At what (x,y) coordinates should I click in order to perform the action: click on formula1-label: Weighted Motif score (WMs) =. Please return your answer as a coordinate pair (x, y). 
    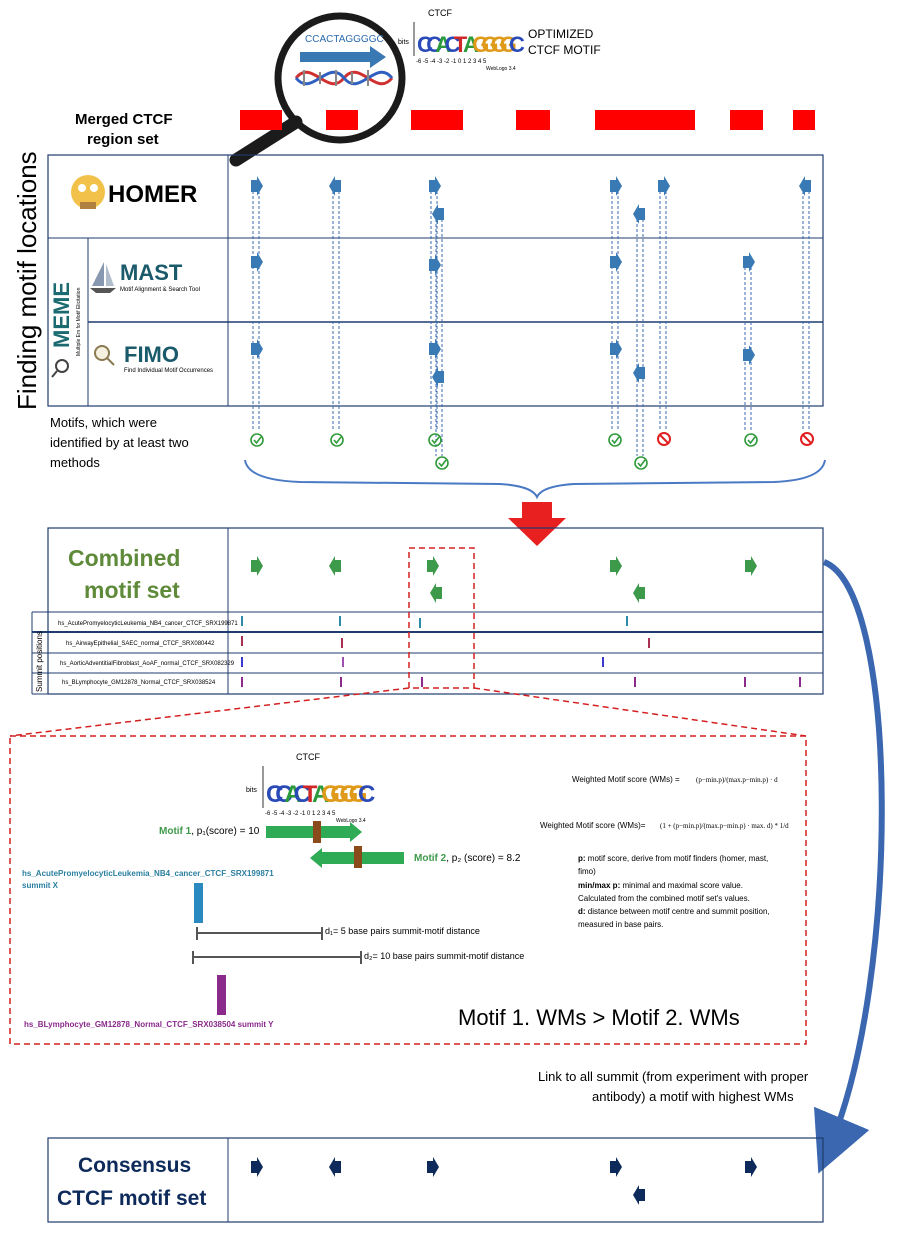
    Looking at the image, I should click on (626, 779).